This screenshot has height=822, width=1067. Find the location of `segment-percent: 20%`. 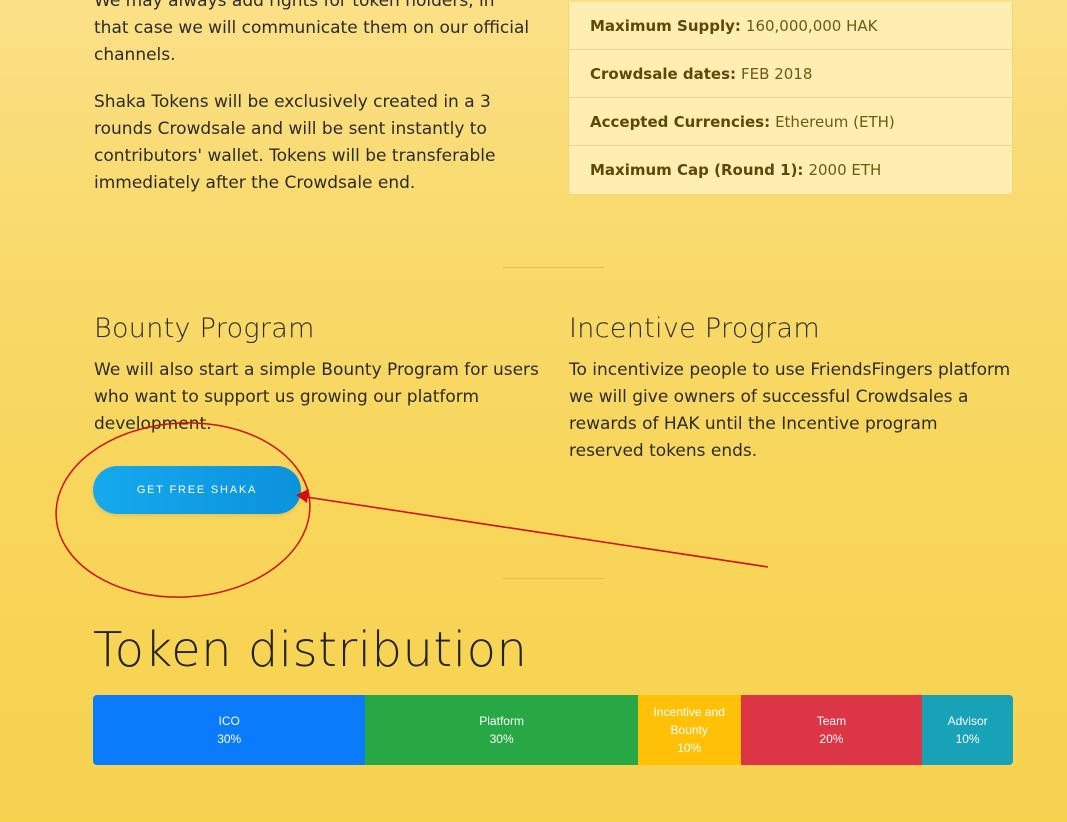

segment-percent: 20% is located at coordinates (831, 739).